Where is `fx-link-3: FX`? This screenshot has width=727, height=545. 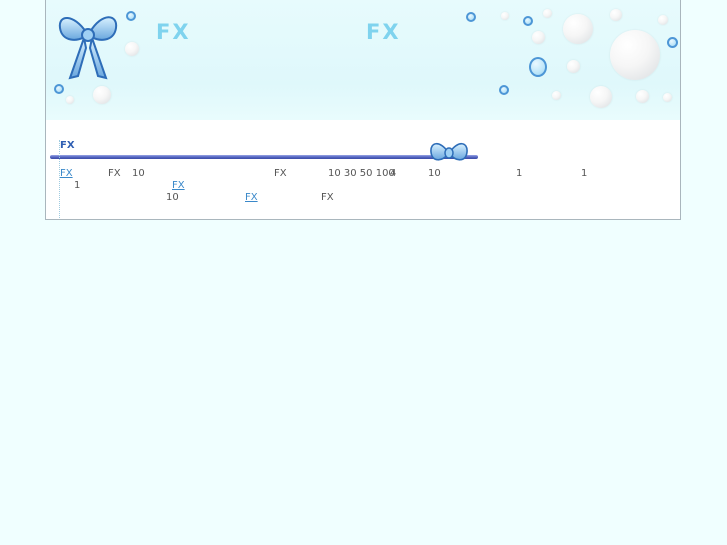
fx-link-3: FX is located at coordinates (259, 197).